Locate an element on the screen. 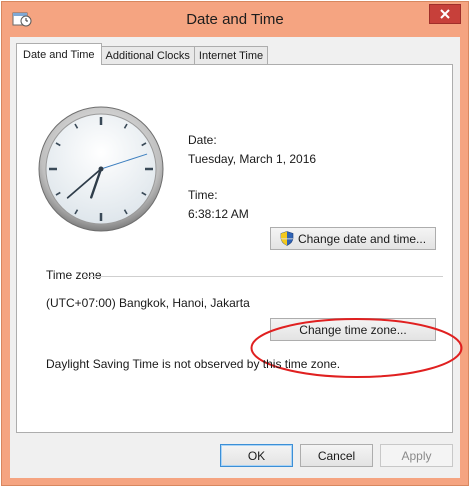  title-bar: Date and Time is located at coordinates (235, 20).